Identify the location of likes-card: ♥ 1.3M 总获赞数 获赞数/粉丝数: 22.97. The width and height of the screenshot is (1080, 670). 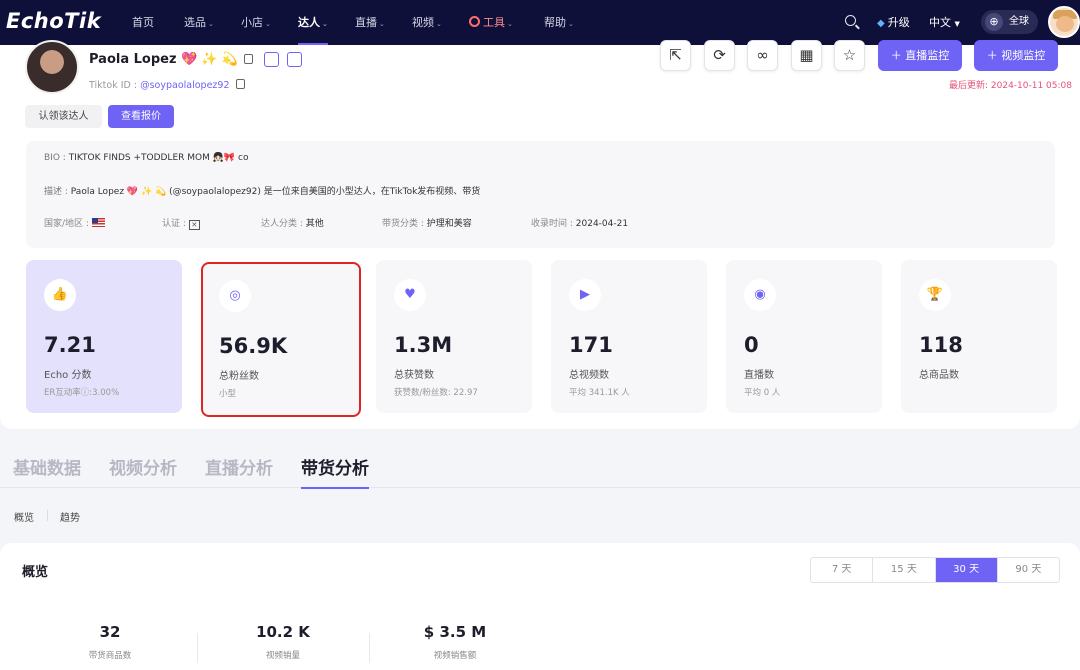
(454, 336).